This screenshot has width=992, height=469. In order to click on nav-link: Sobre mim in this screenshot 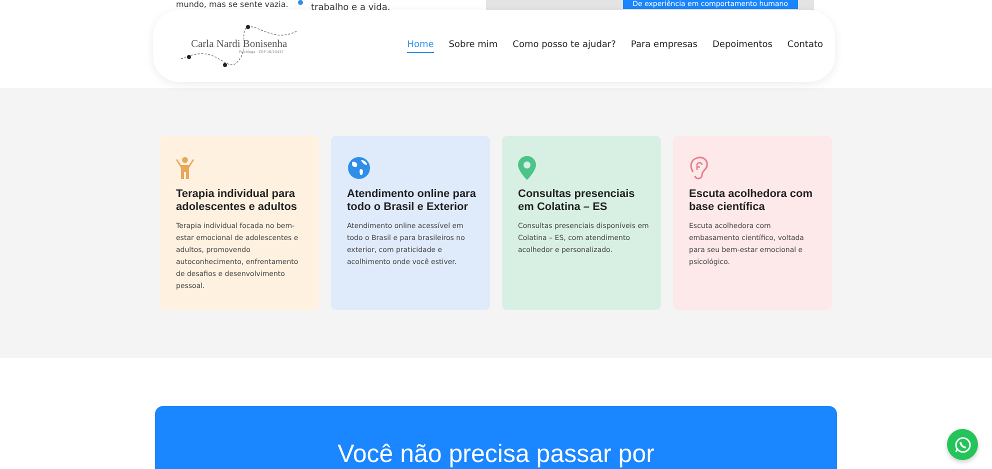, I will do `click(473, 46)`.